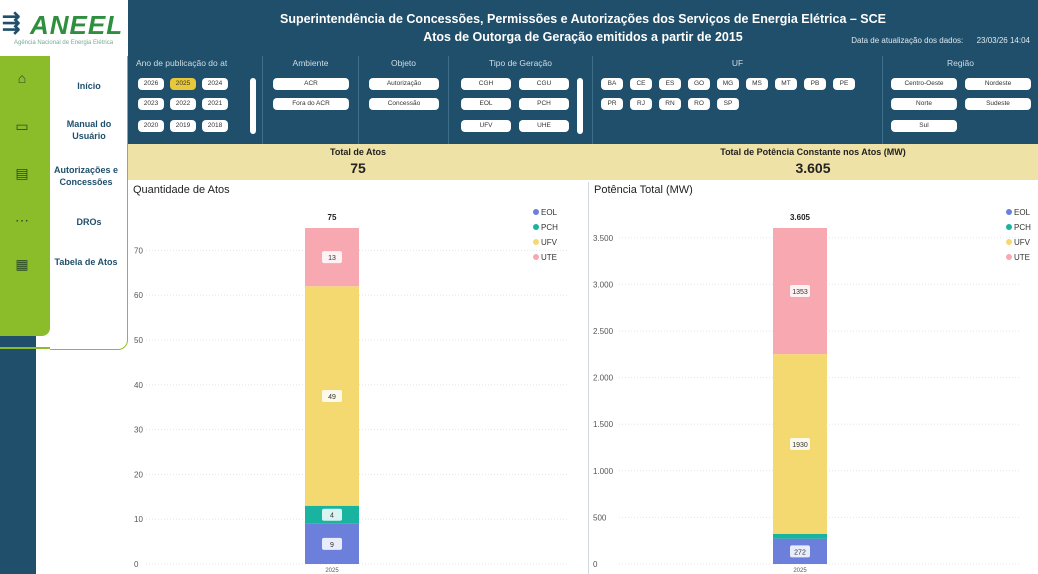 The image size is (1038, 574). I want to click on y-tick-label: 20, so click(138, 474).